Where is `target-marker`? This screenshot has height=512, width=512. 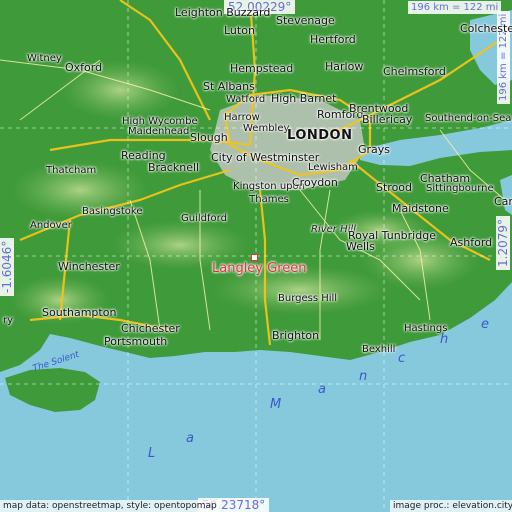 target-marker is located at coordinates (254, 257).